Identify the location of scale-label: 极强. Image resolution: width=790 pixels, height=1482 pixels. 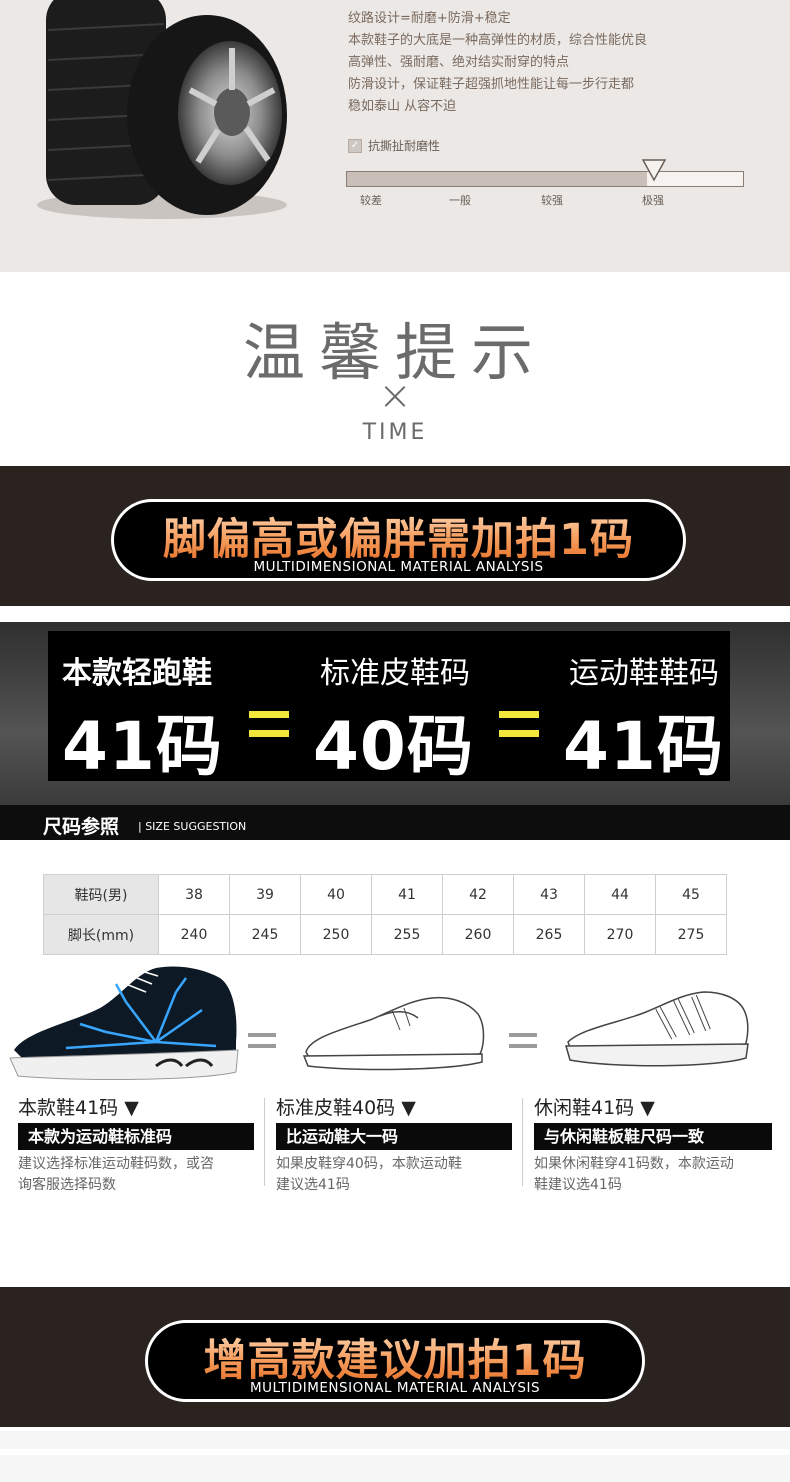
(653, 200).